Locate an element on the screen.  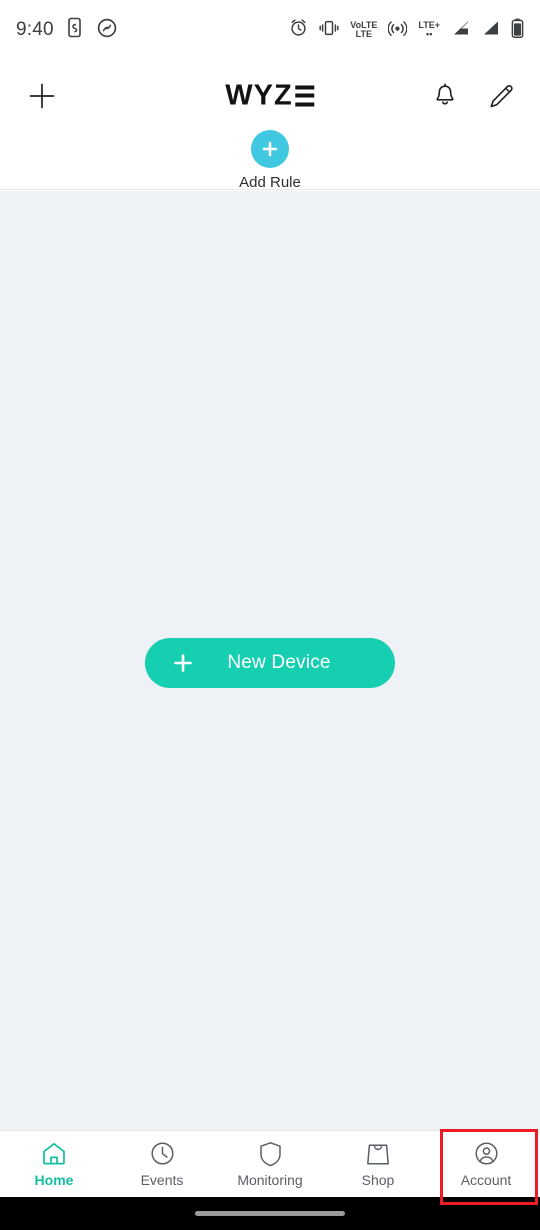
wyze-logo: WYZ is located at coordinates (270, 95).